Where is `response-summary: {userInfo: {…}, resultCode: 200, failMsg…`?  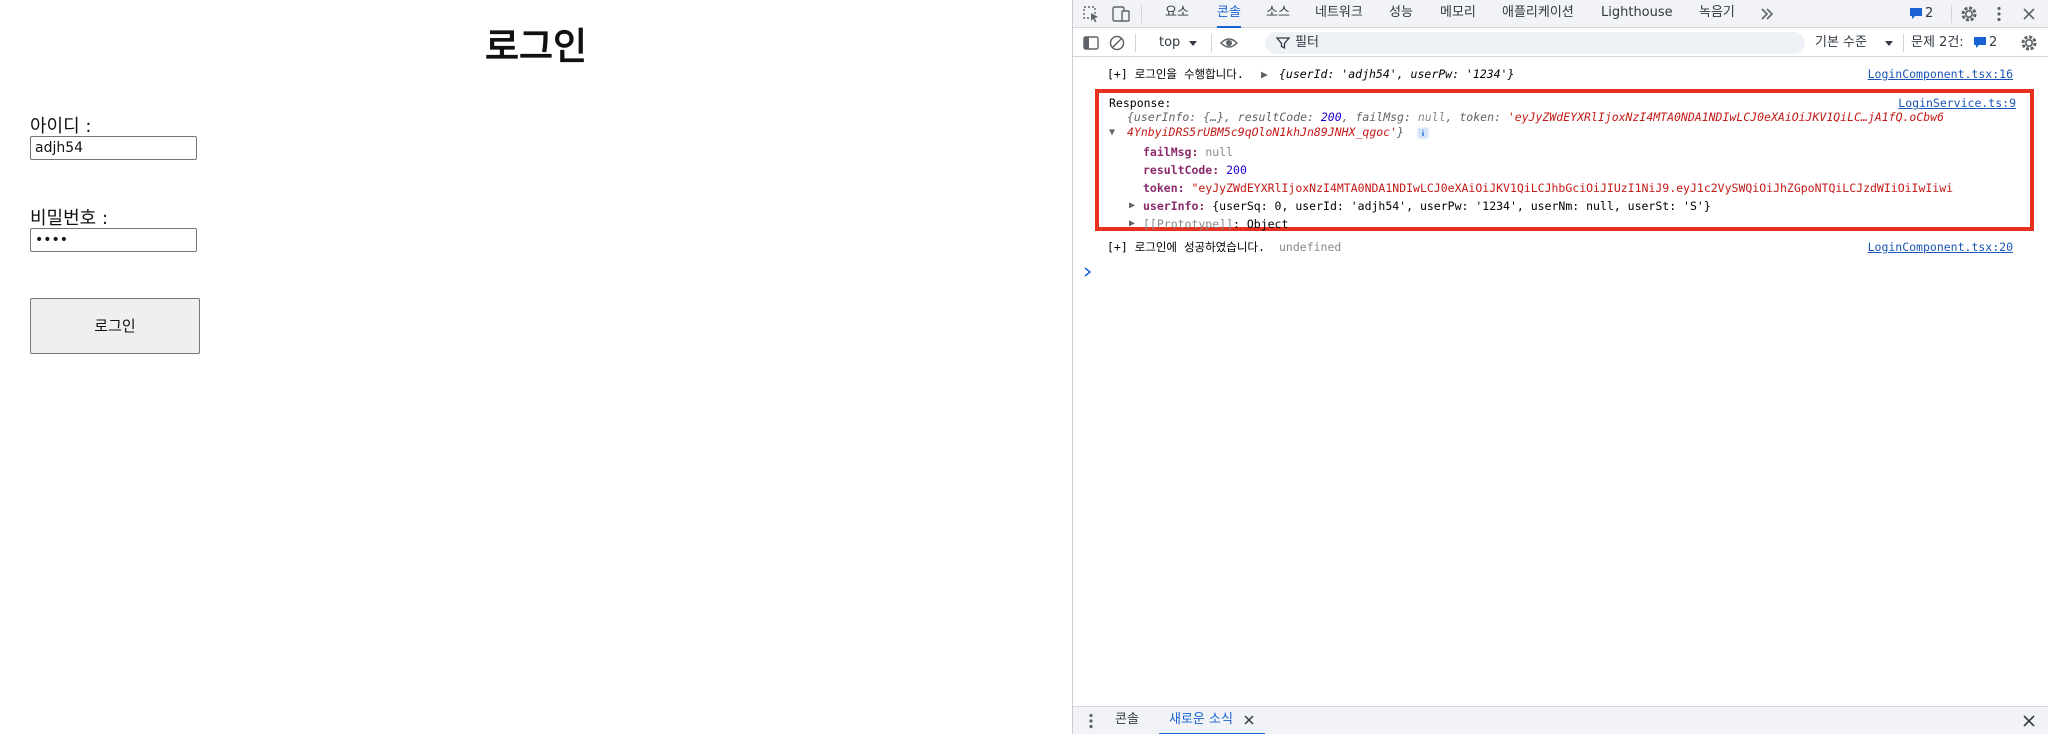
response-summary: {userInfo: {…}, resultCode: 200, failMsg… is located at coordinates (1535, 117).